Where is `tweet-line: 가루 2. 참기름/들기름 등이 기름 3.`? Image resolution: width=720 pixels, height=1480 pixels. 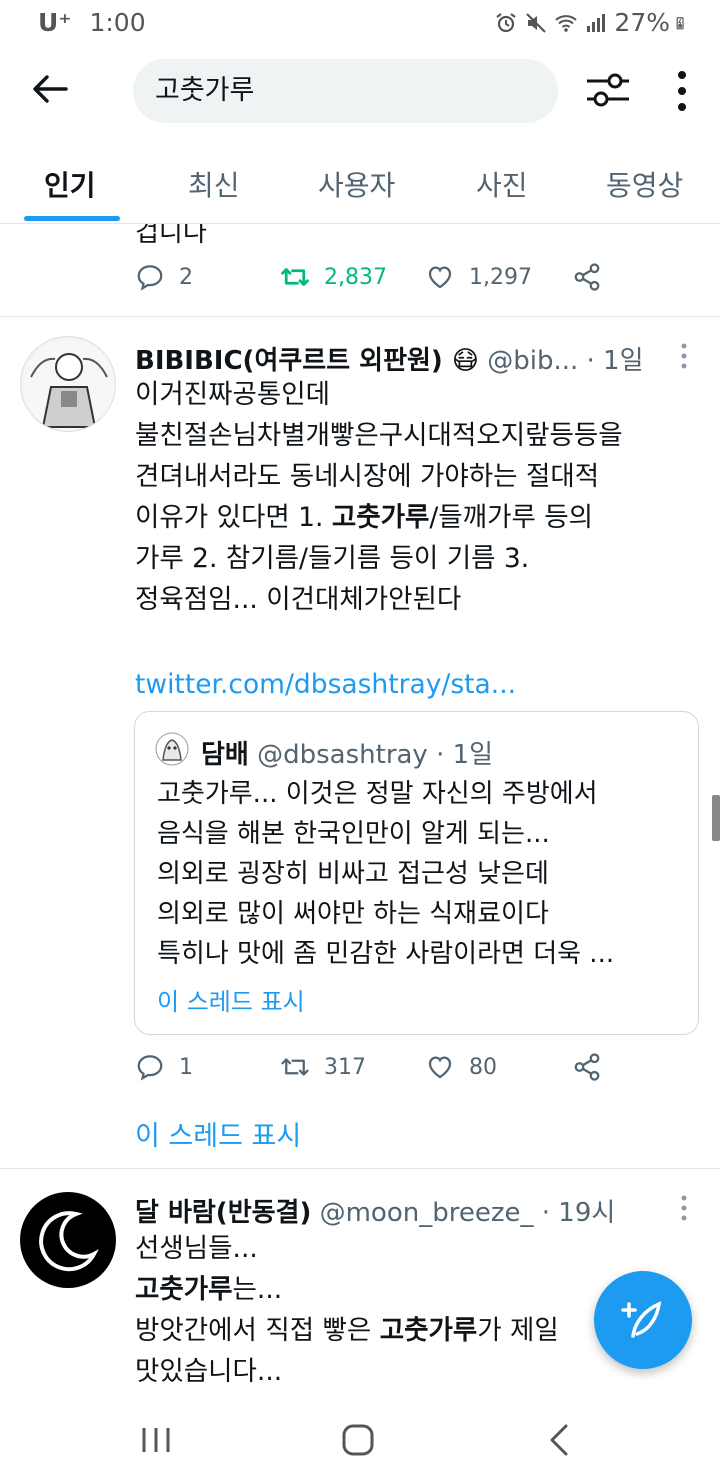
tweet-line: 가루 2. 참기름/들기름 등이 기름 3. is located at coordinates (332, 558).